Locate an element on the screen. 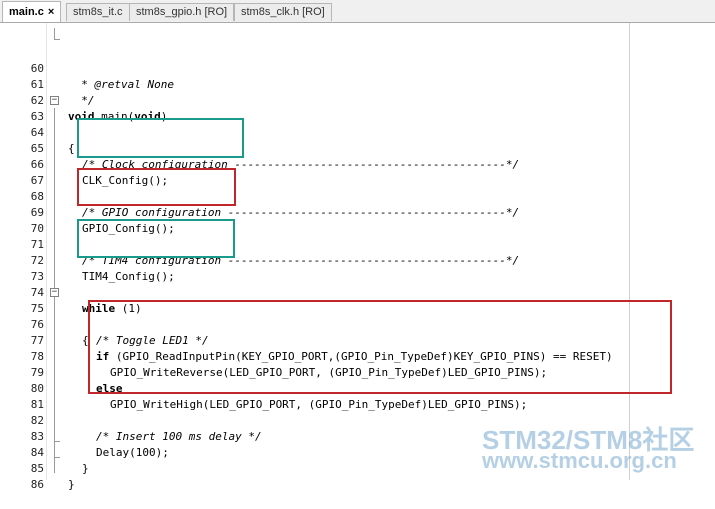 The height and width of the screenshot is (509, 715). line-number: 86 is located at coordinates (37, 484).